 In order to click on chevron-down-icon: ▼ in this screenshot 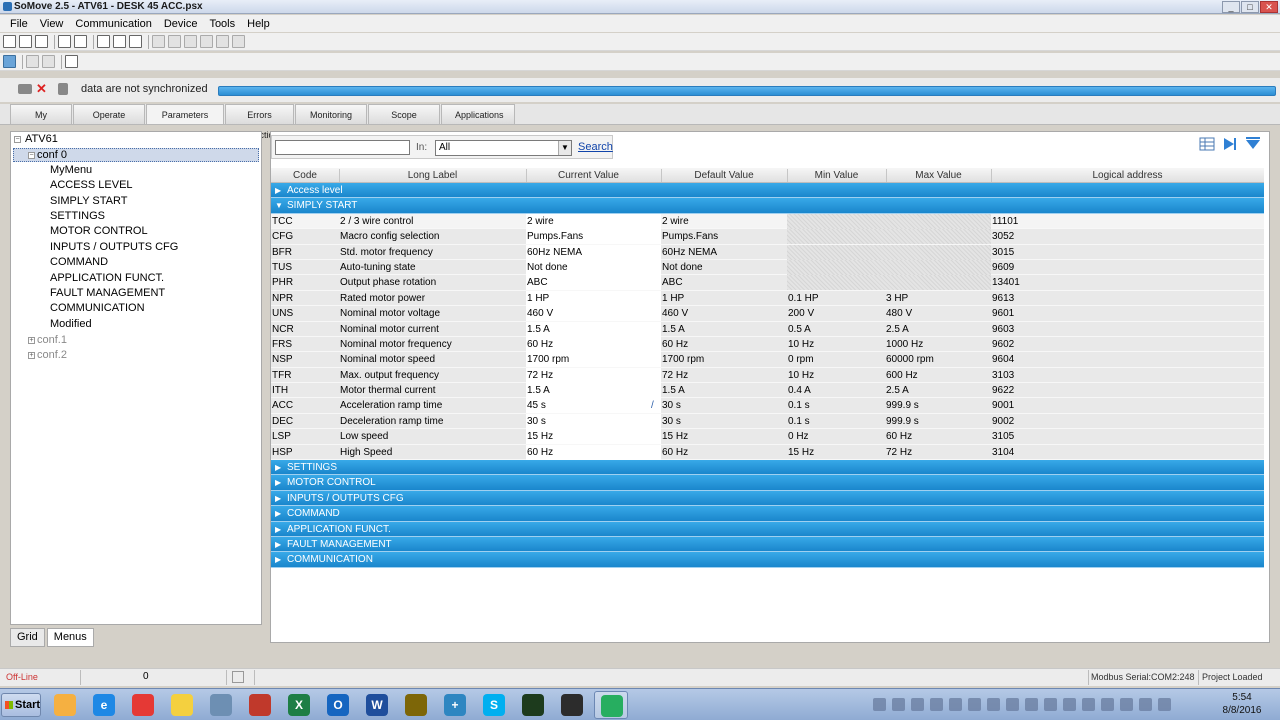, I will do `click(564, 148)`.